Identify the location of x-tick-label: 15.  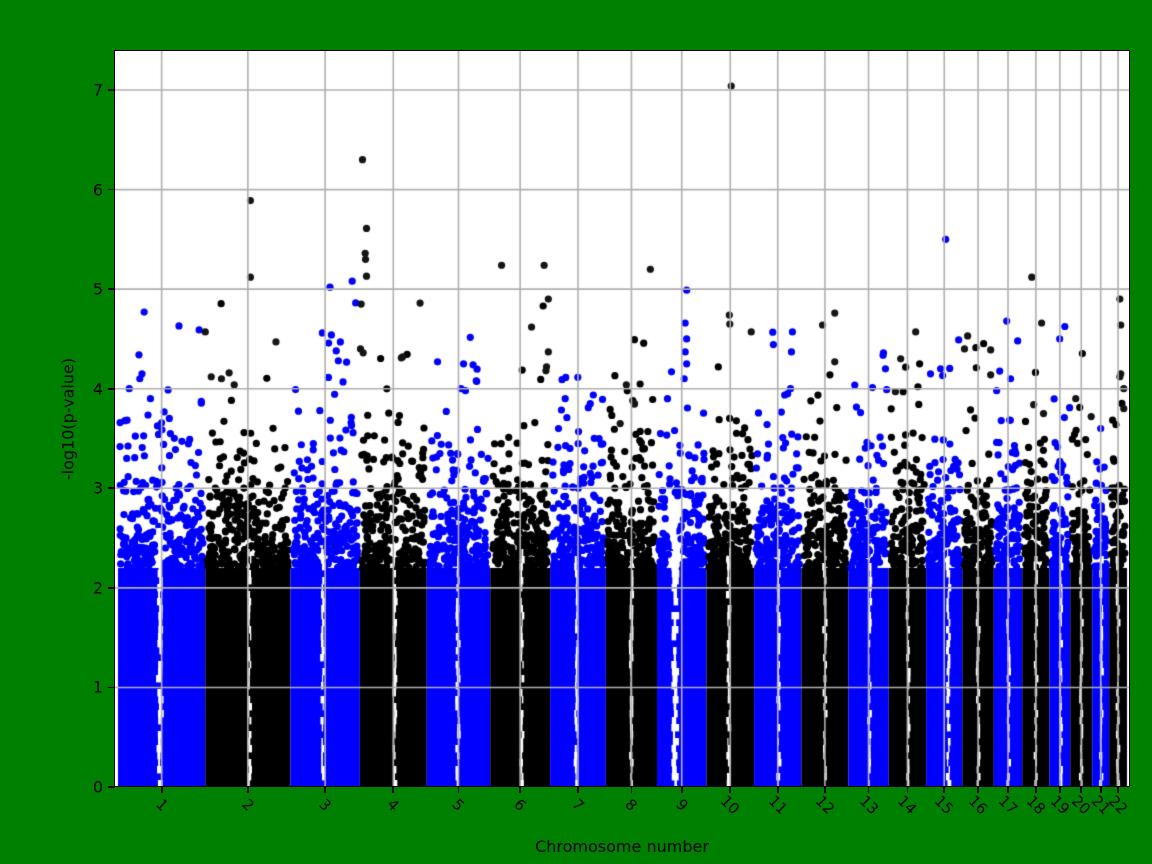
(944, 805).